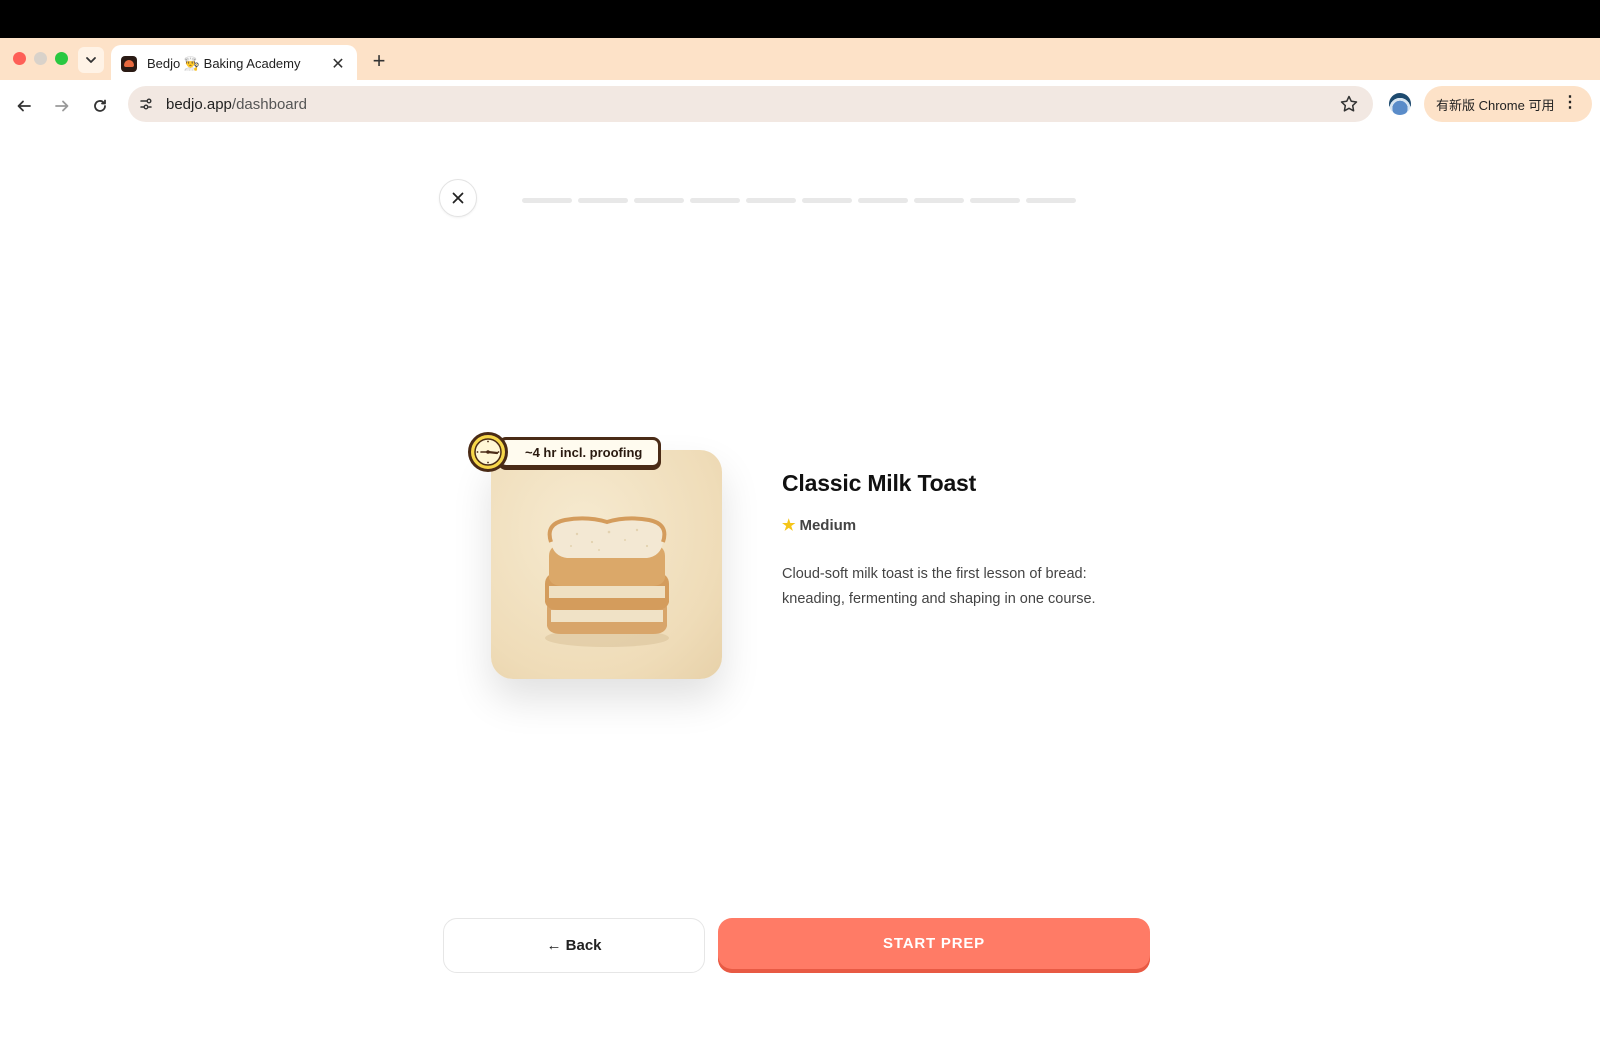 The height and width of the screenshot is (1039, 1600). I want to click on site-settings-icon, so click(146, 104).